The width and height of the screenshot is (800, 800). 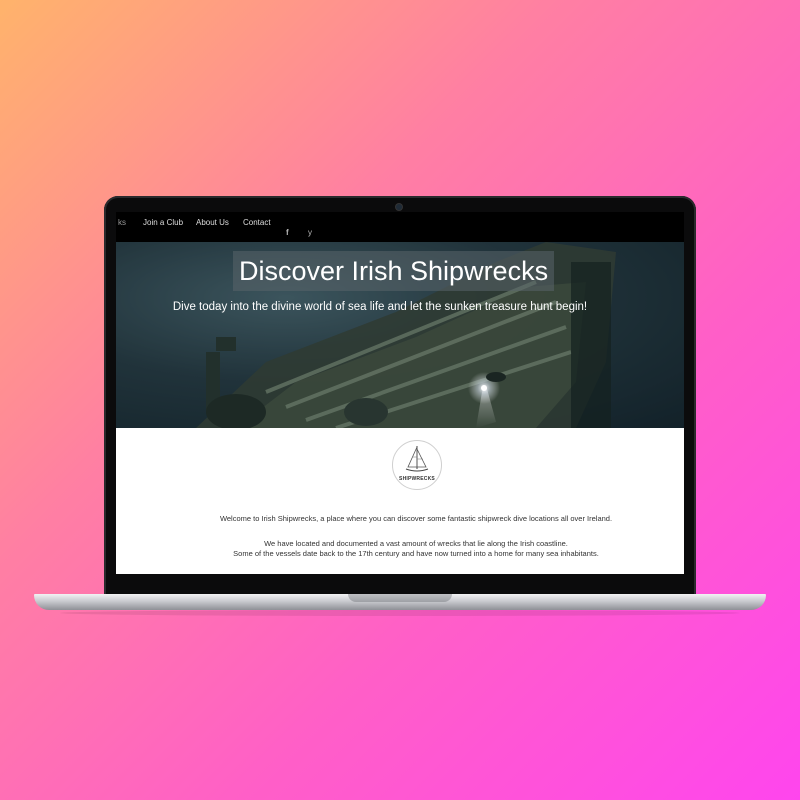 I want to click on hero-title: Discover Irish Shipwrecks, so click(x=394, y=271).